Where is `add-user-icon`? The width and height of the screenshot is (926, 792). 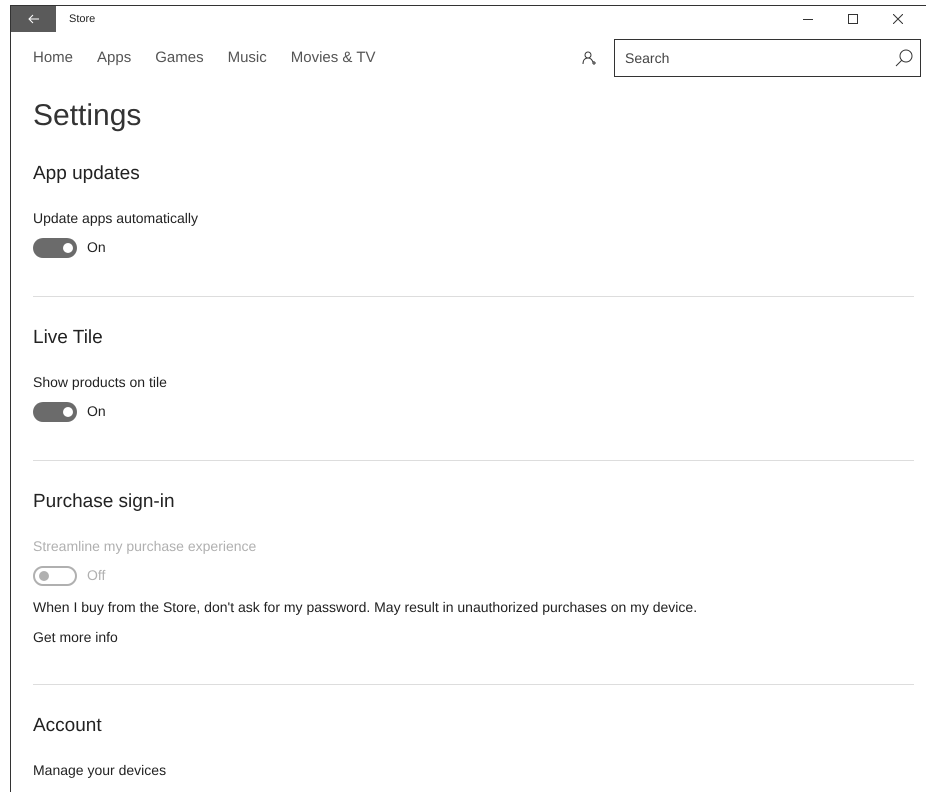
add-user-icon is located at coordinates (590, 58).